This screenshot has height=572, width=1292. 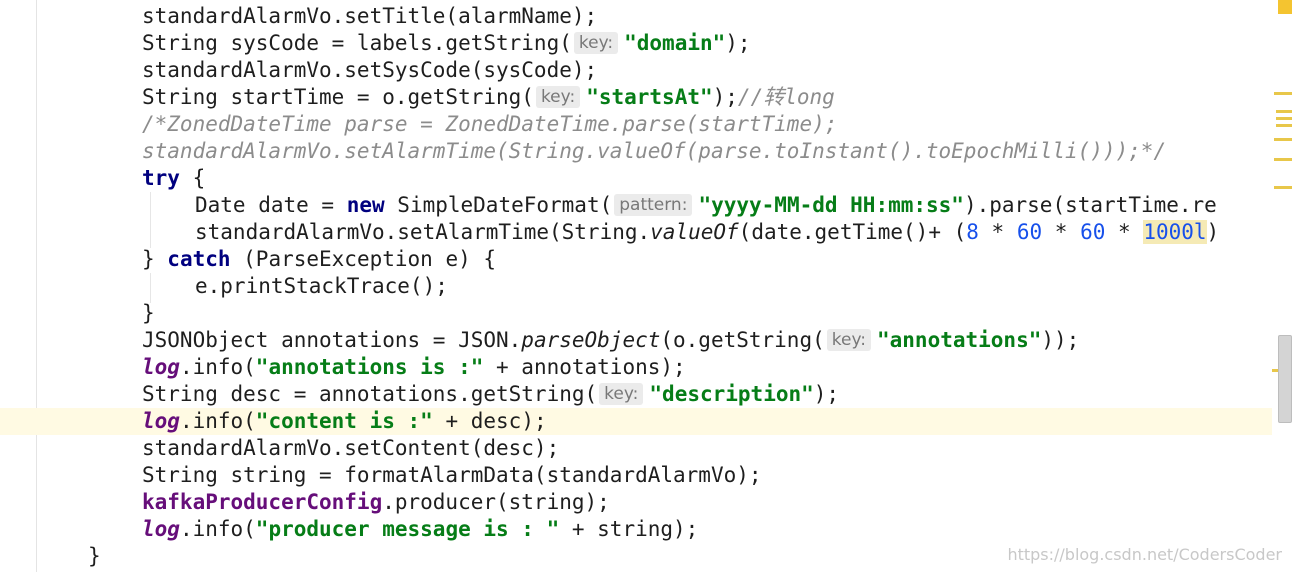 What do you see at coordinates (786, 97) in the screenshot?
I see `comment: //转long` at bounding box center [786, 97].